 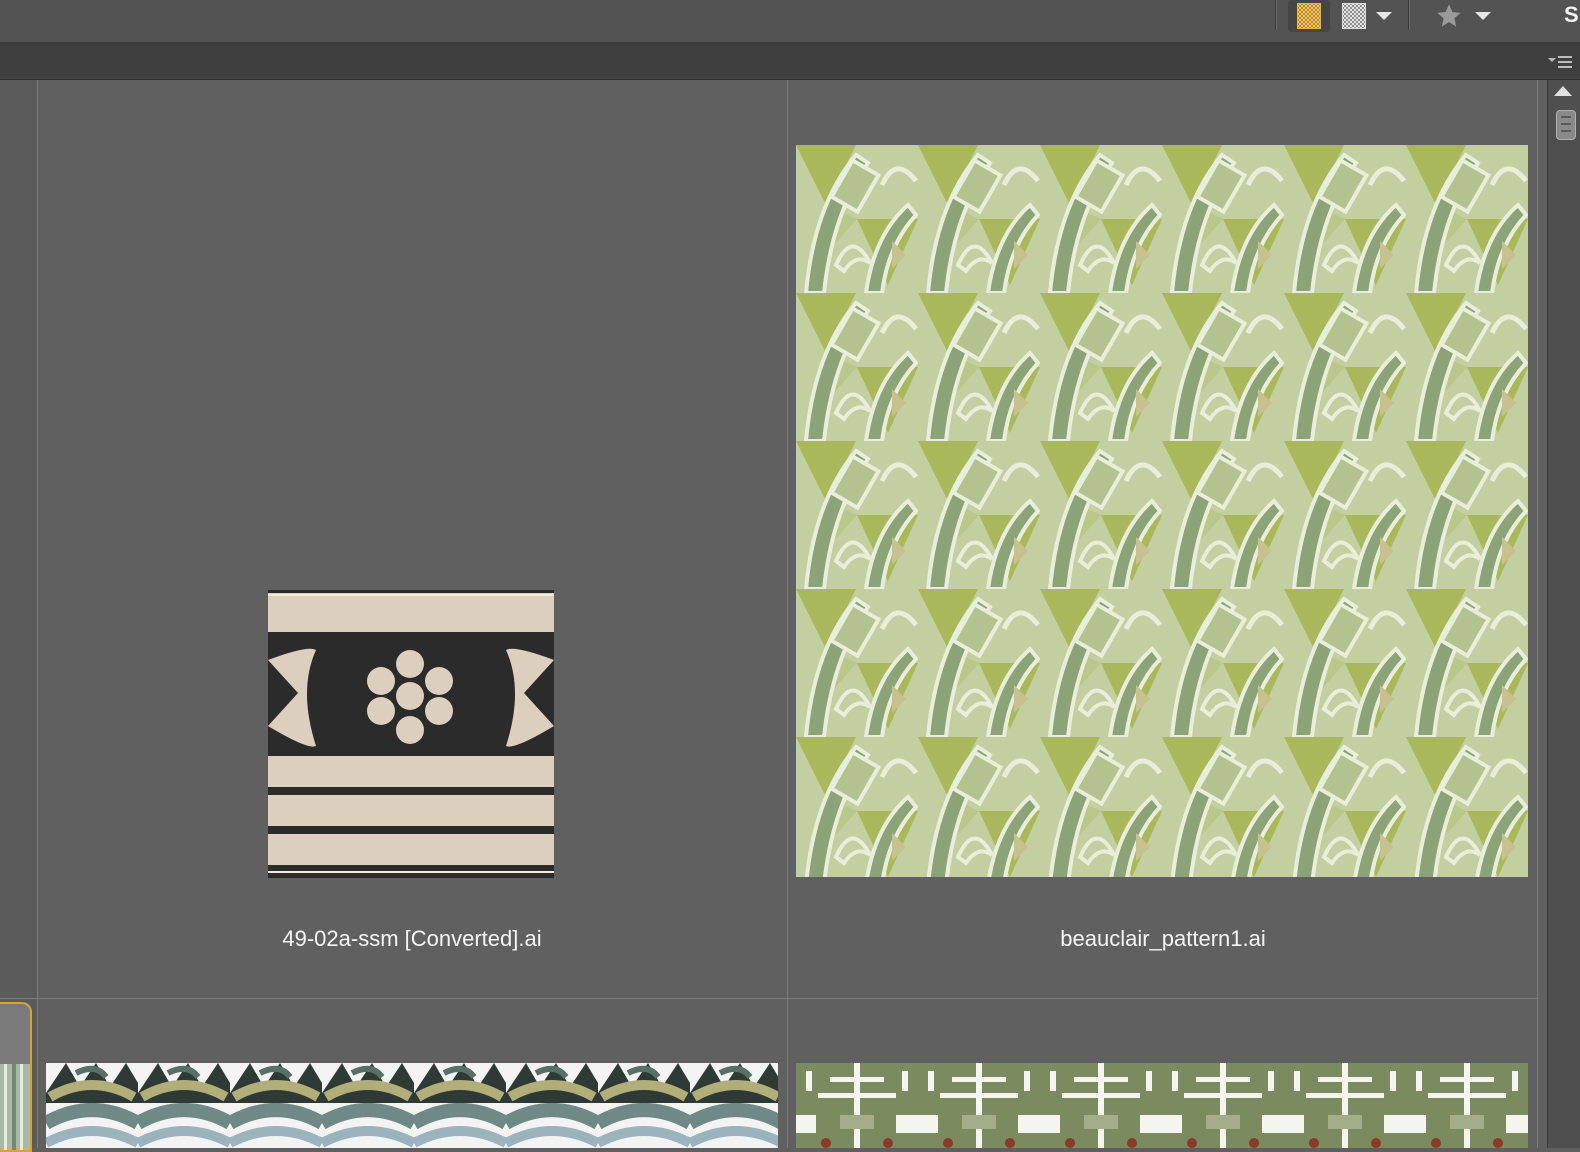 I want to click on selected-item-indicator, so click(x=16, y=1077).